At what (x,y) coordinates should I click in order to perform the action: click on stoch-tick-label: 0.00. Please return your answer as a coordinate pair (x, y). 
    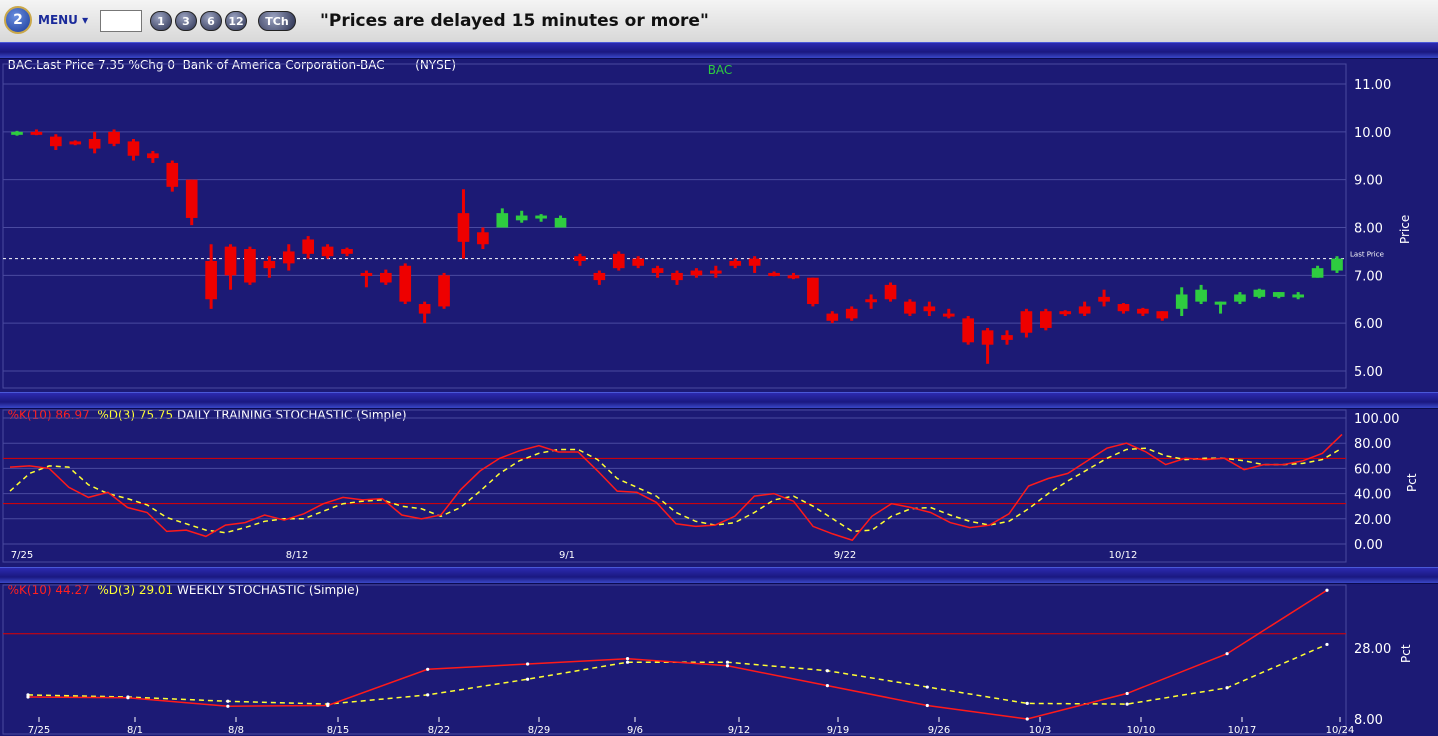
    Looking at the image, I should click on (1368, 545).